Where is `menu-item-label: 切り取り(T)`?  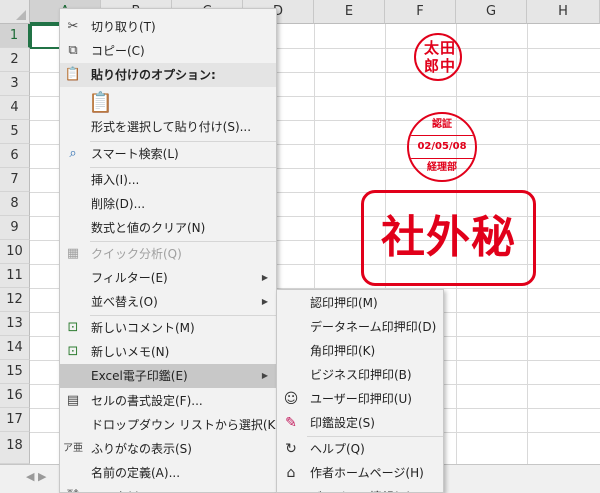
menu-item-label: 切り取り(T) is located at coordinates (123, 27).